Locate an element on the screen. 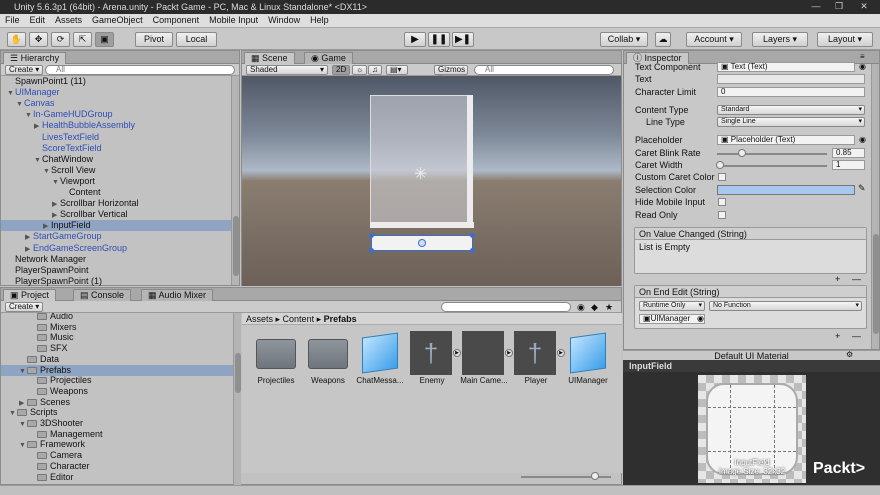  placeholder-picker-icon: ◉ is located at coordinates (862, 139).